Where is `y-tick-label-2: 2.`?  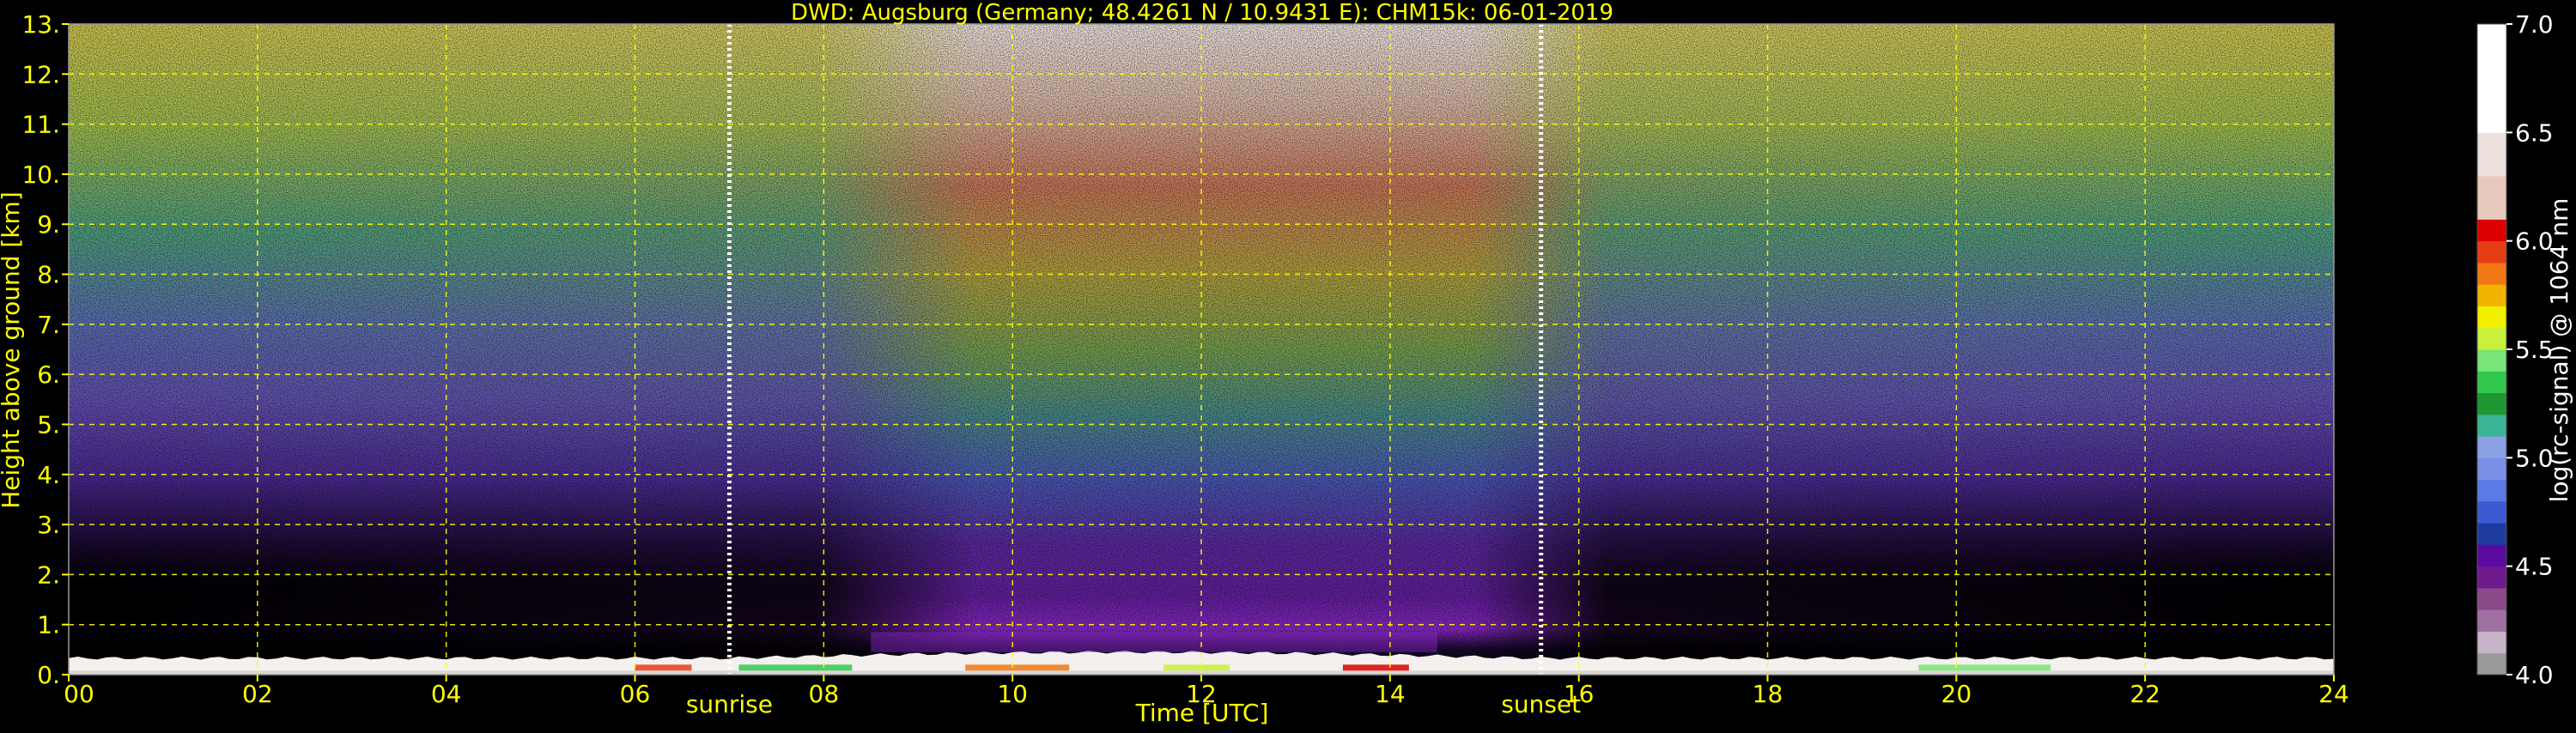
y-tick-label-2: 2. is located at coordinates (48, 574).